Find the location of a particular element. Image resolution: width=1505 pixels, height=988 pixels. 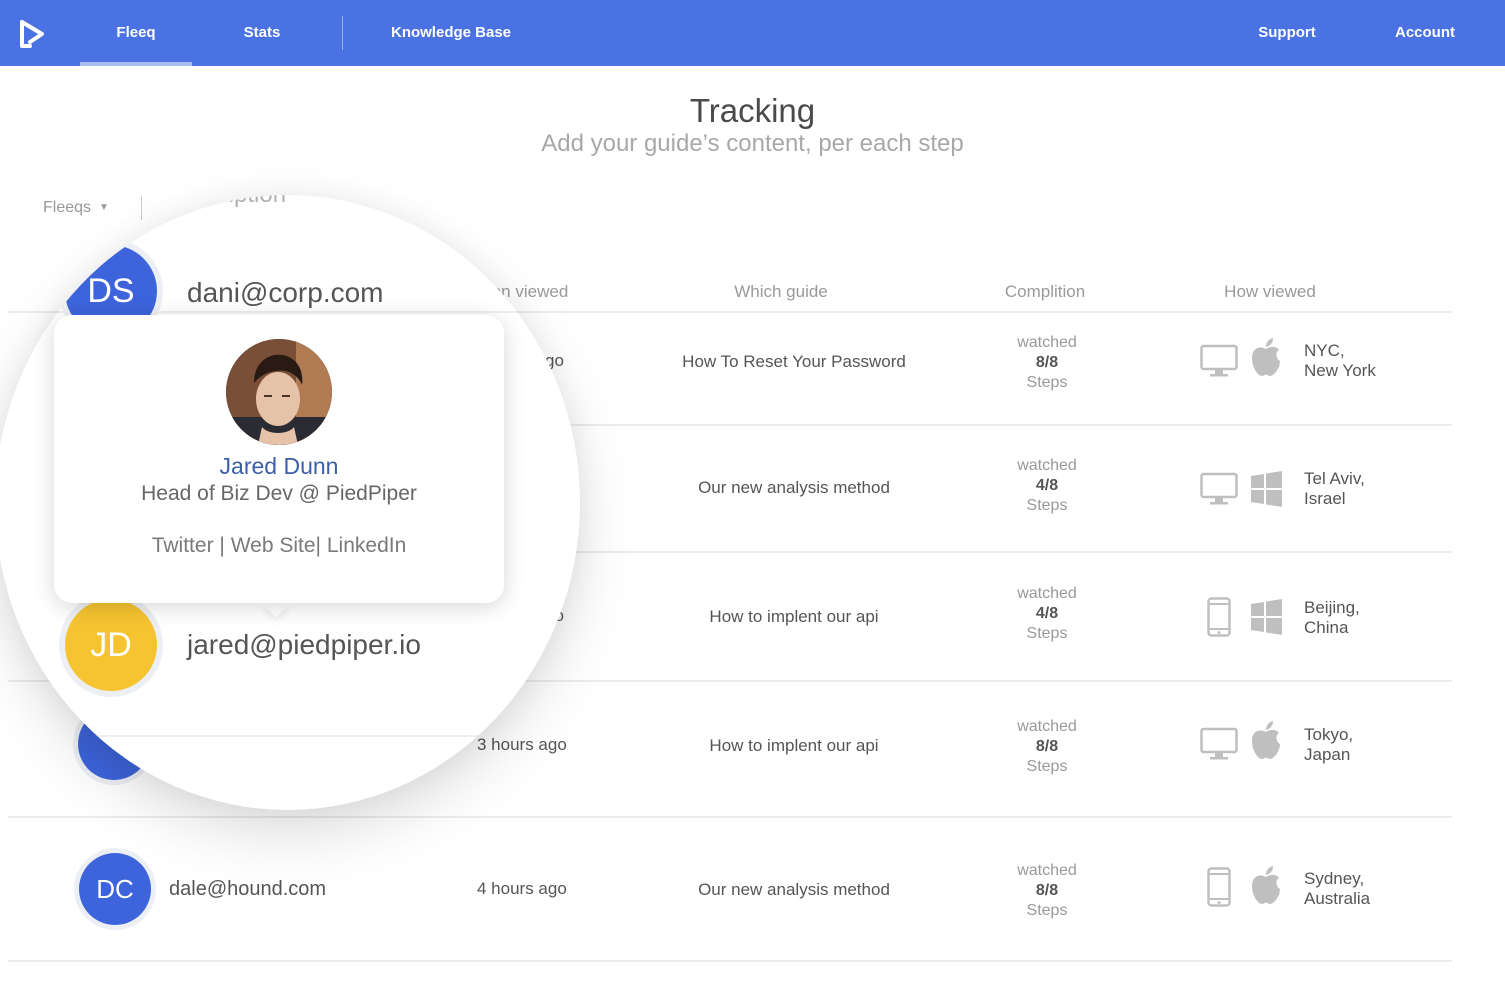

profile-photo-image is located at coordinates (279, 392).